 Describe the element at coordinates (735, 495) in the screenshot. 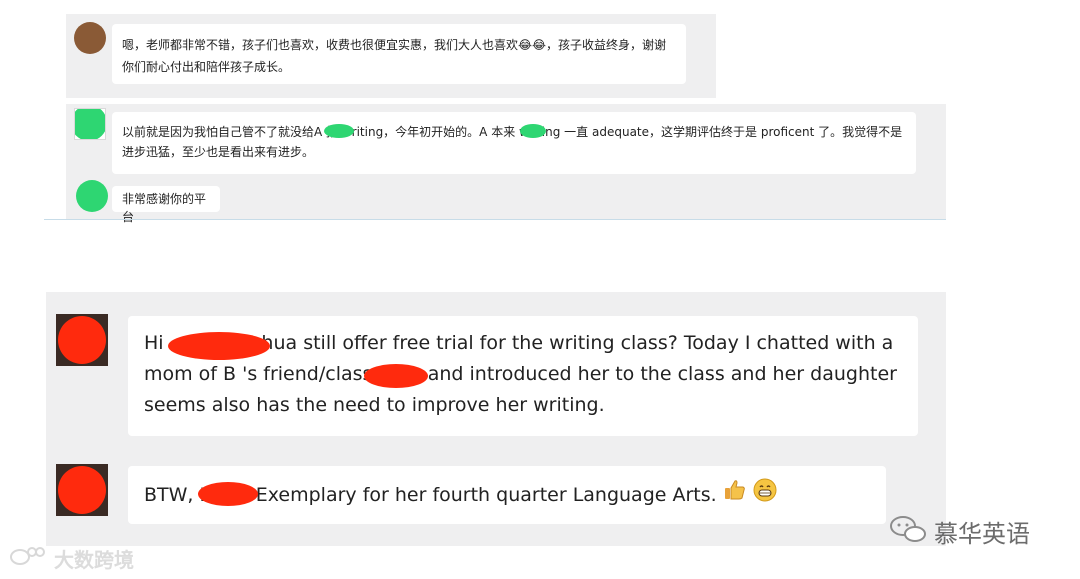

I see `thumbs-up-emoji` at that location.